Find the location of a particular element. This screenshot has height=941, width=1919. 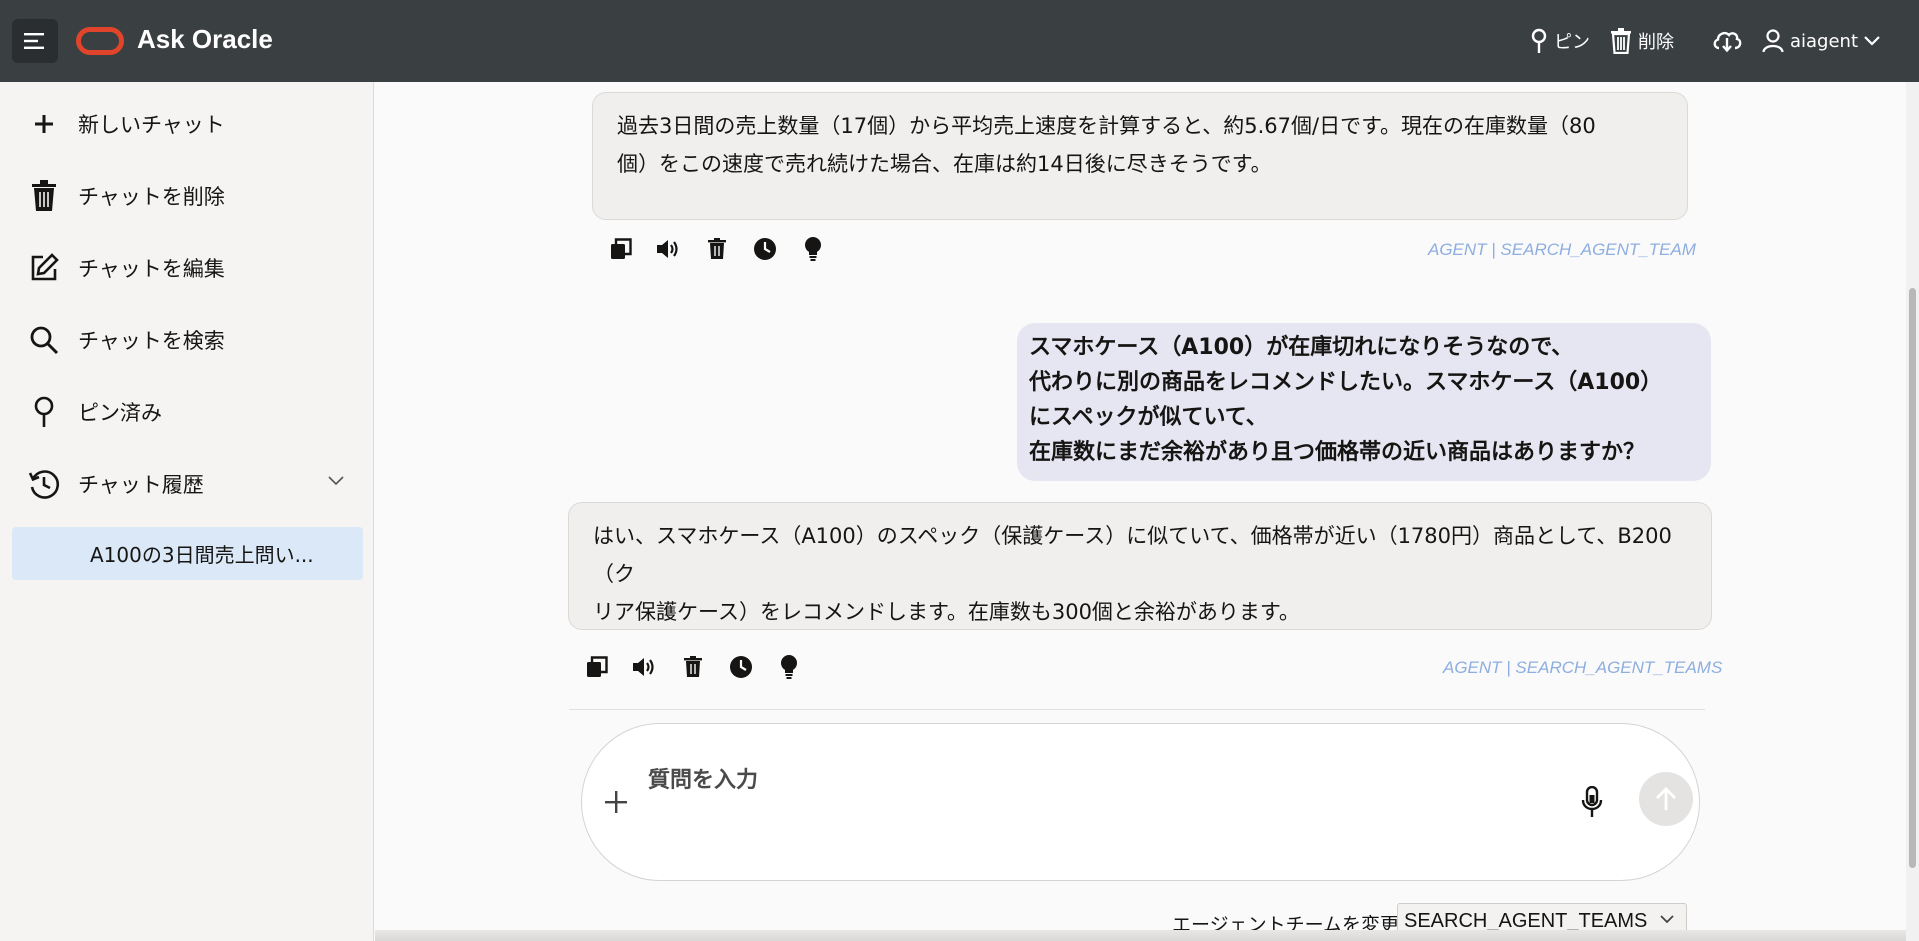

sidebar-item-chat-history: チャット履歴 is located at coordinates (196, 484).